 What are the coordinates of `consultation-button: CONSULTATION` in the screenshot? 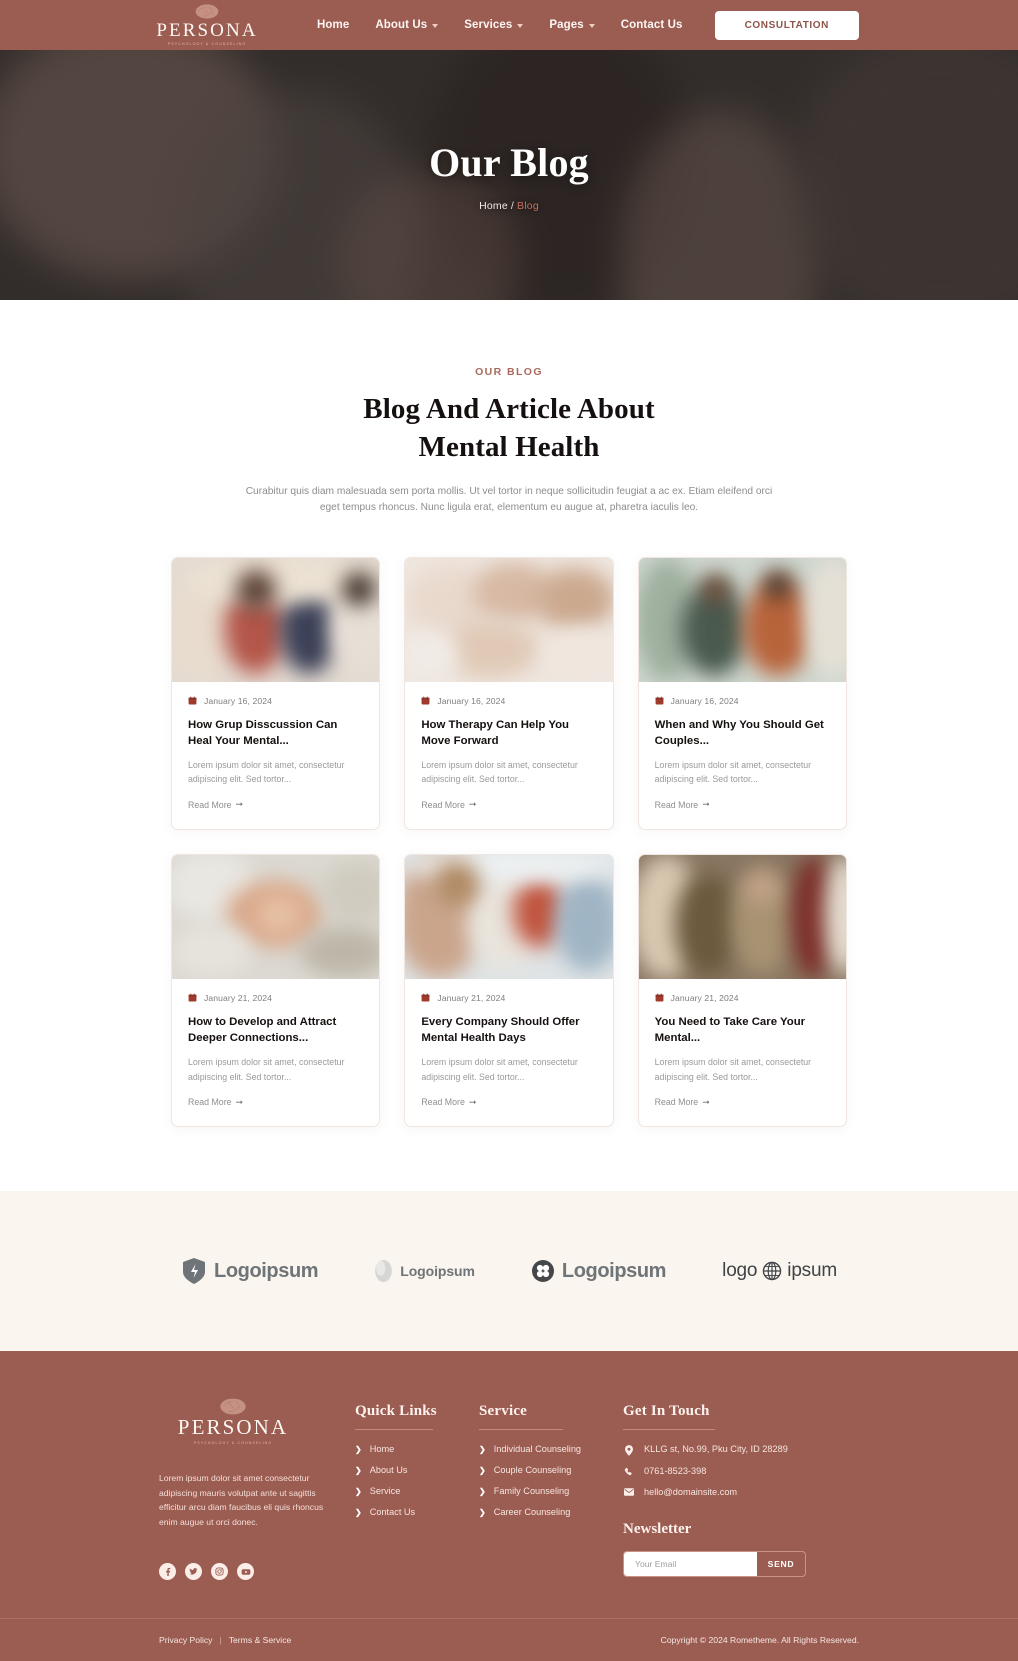 It's located at (786, 25).